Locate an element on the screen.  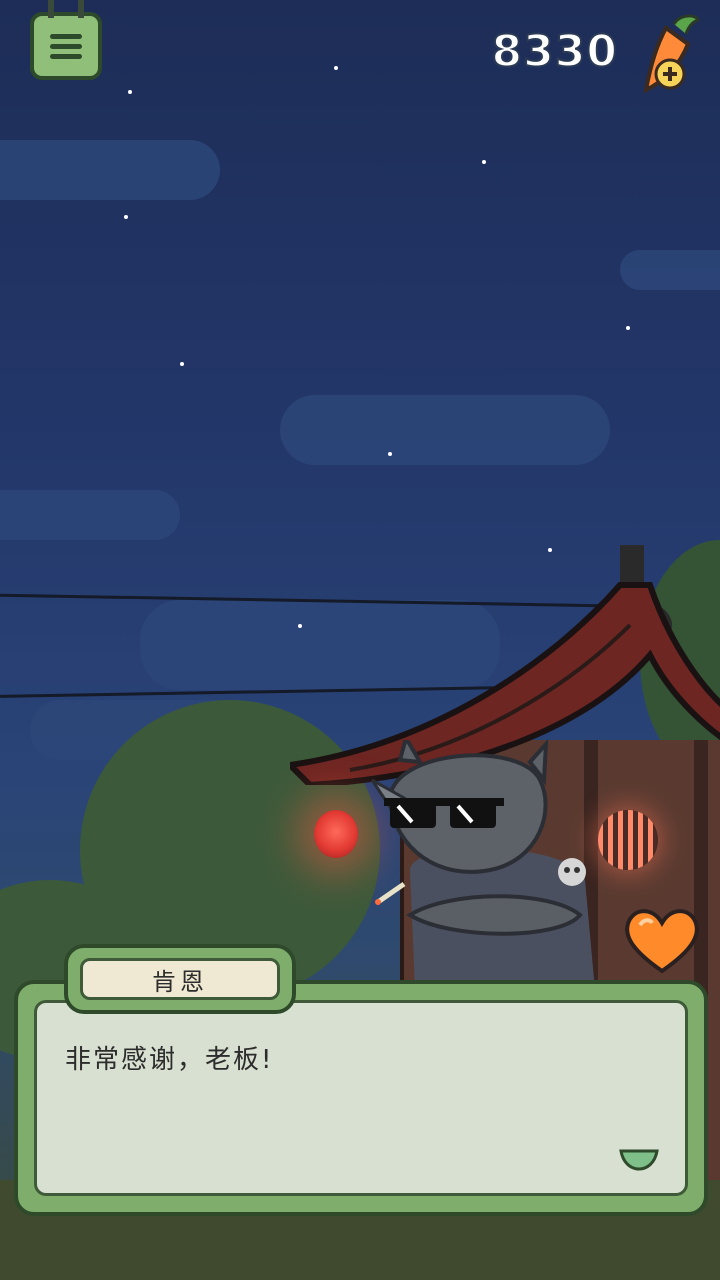
dialog-message: 非常感谢，老板! is located at coordinates (169, 1060).